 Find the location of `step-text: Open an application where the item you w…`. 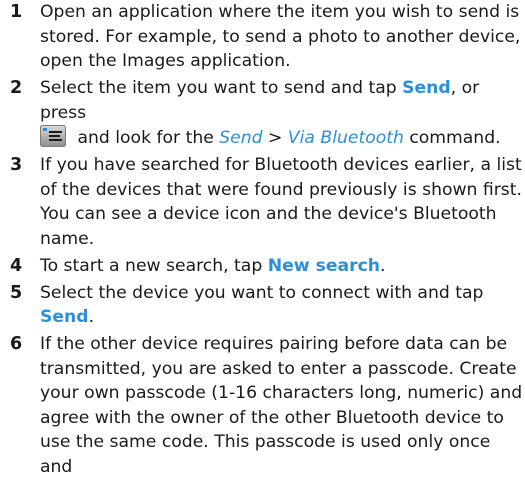

step-text: Open an application where the item you w… is located at coordinates (280, 36).